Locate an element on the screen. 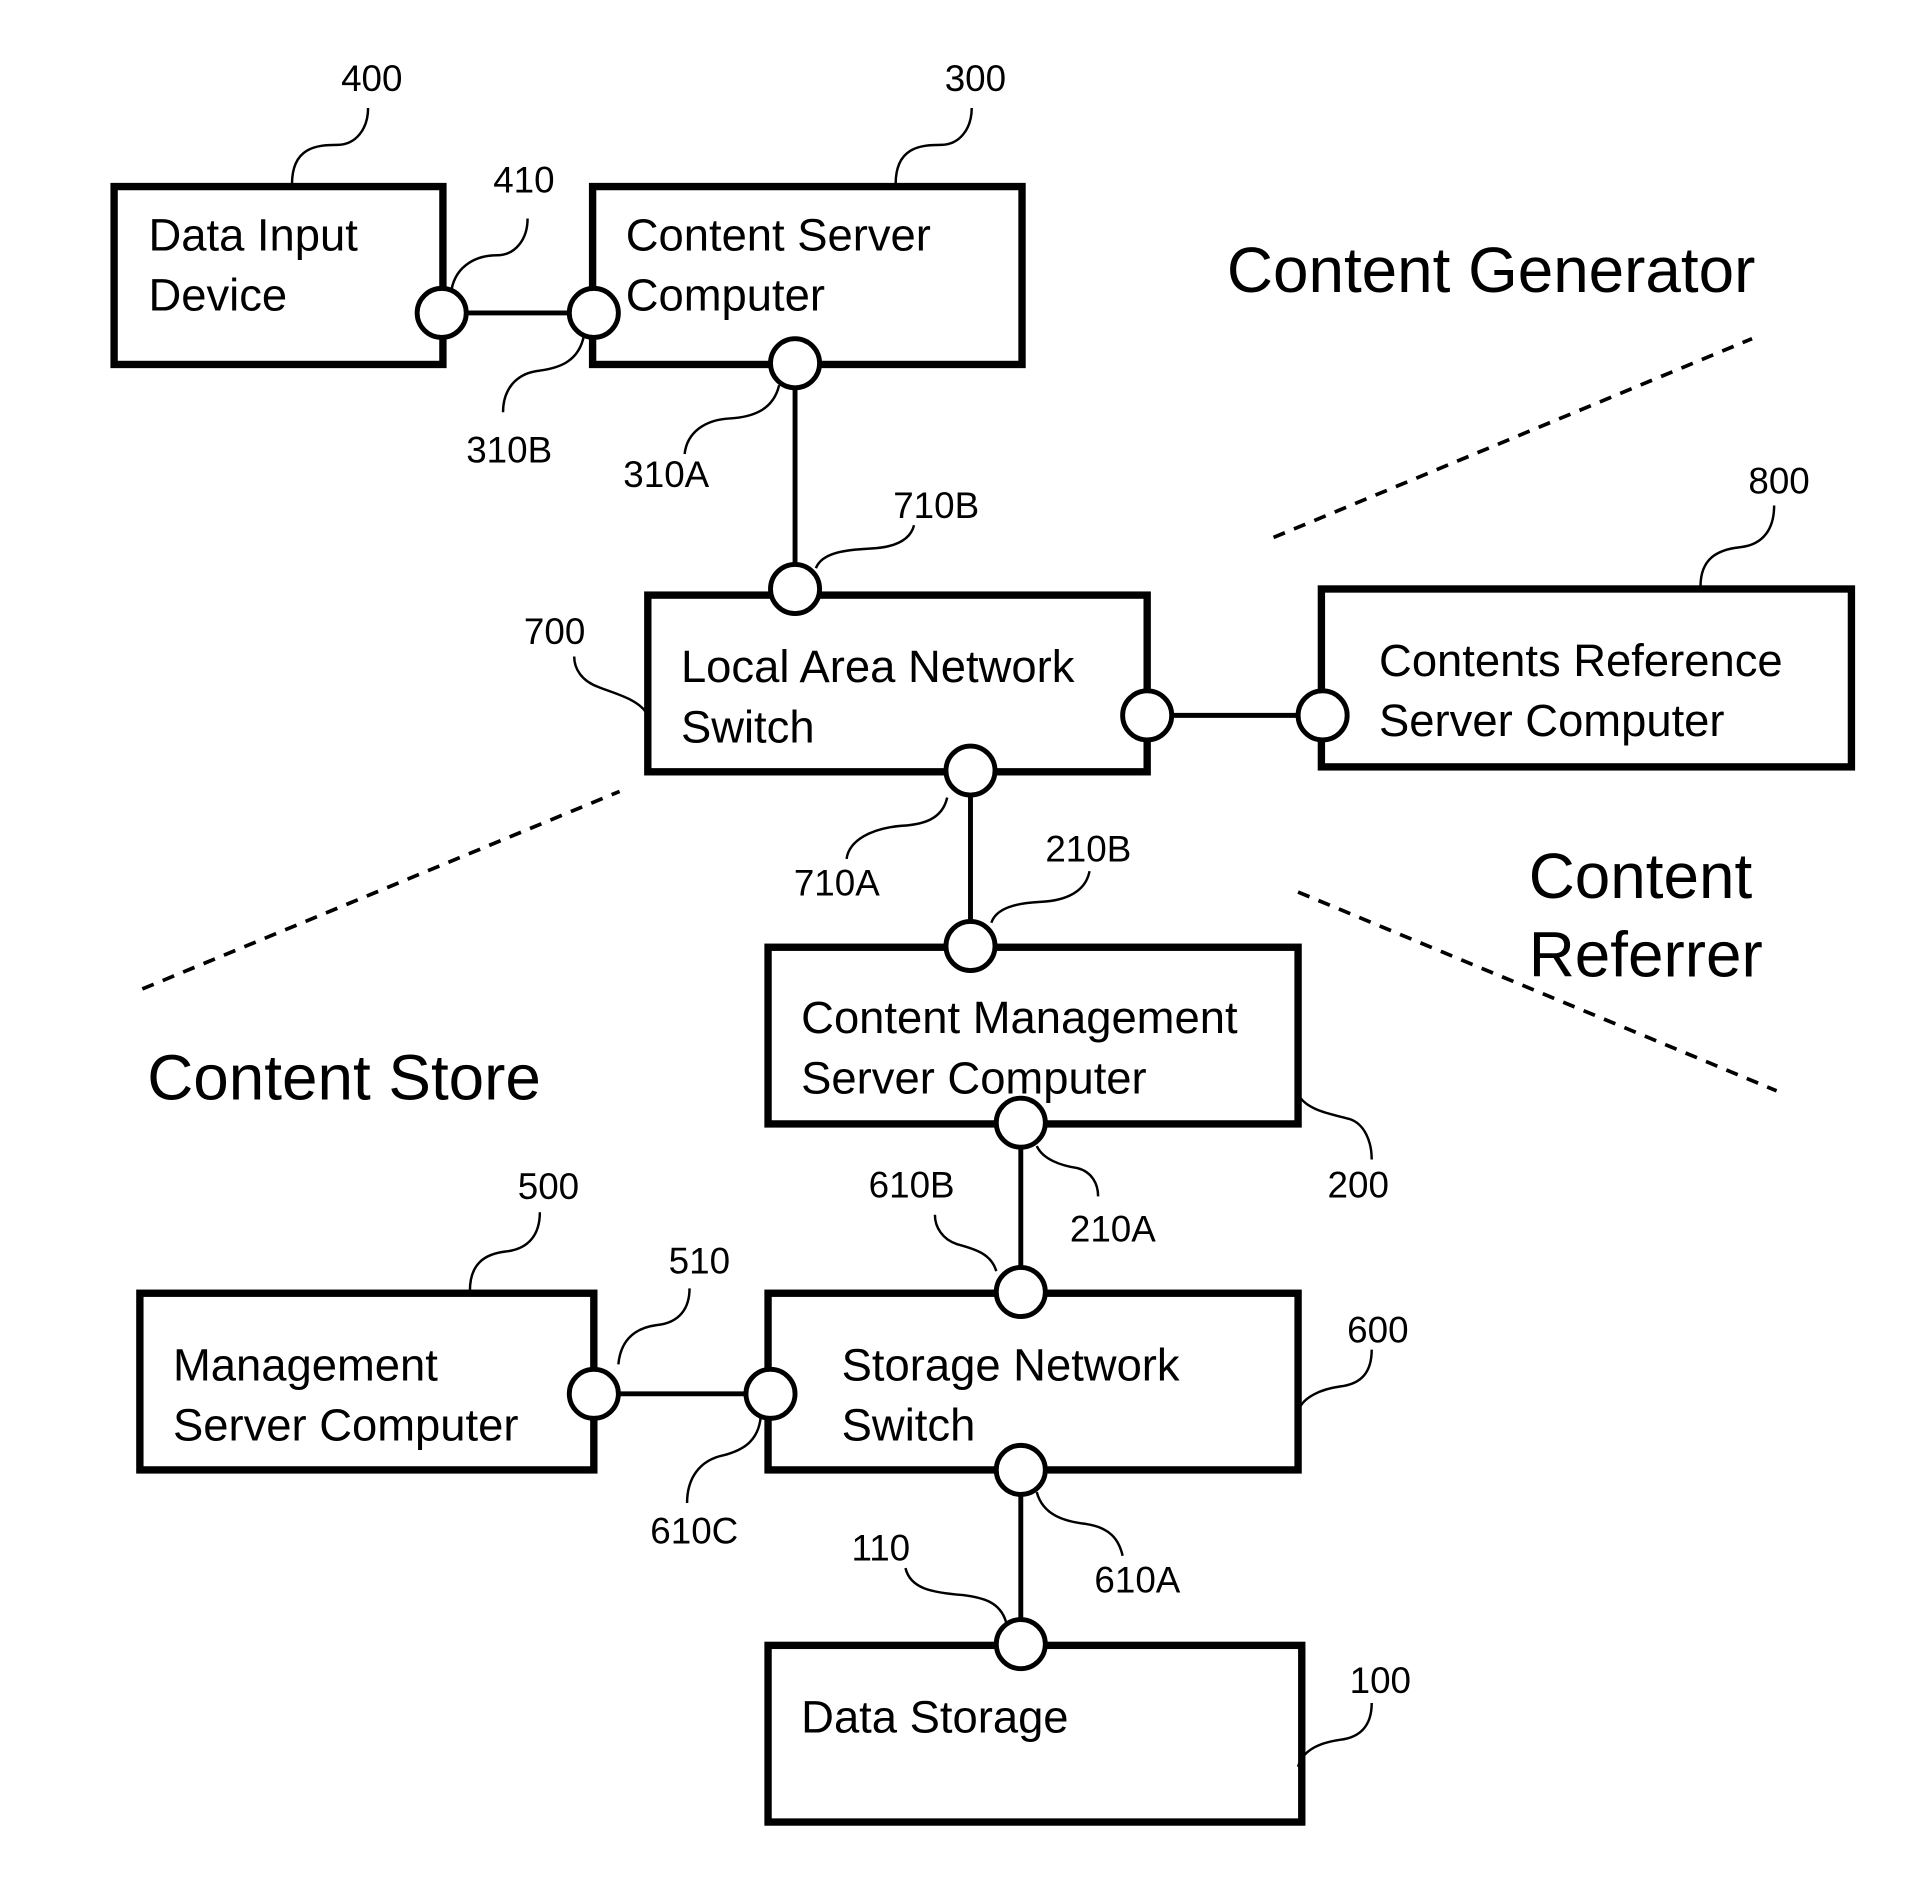 Image resolution: width=1914 pixels, height=1881 pixels. divider-generator-store is located at coordinates (381, 890).